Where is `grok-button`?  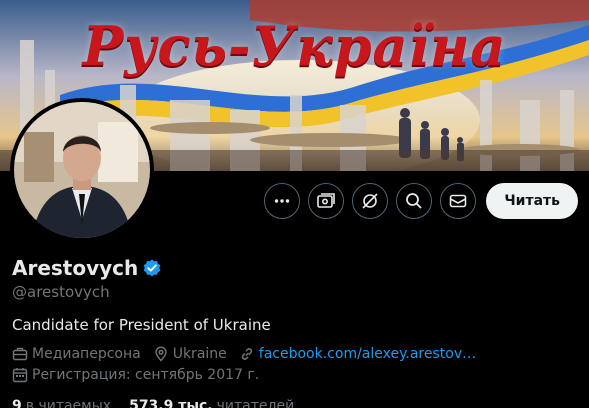
grok-button is located at coordinates (370, 201).